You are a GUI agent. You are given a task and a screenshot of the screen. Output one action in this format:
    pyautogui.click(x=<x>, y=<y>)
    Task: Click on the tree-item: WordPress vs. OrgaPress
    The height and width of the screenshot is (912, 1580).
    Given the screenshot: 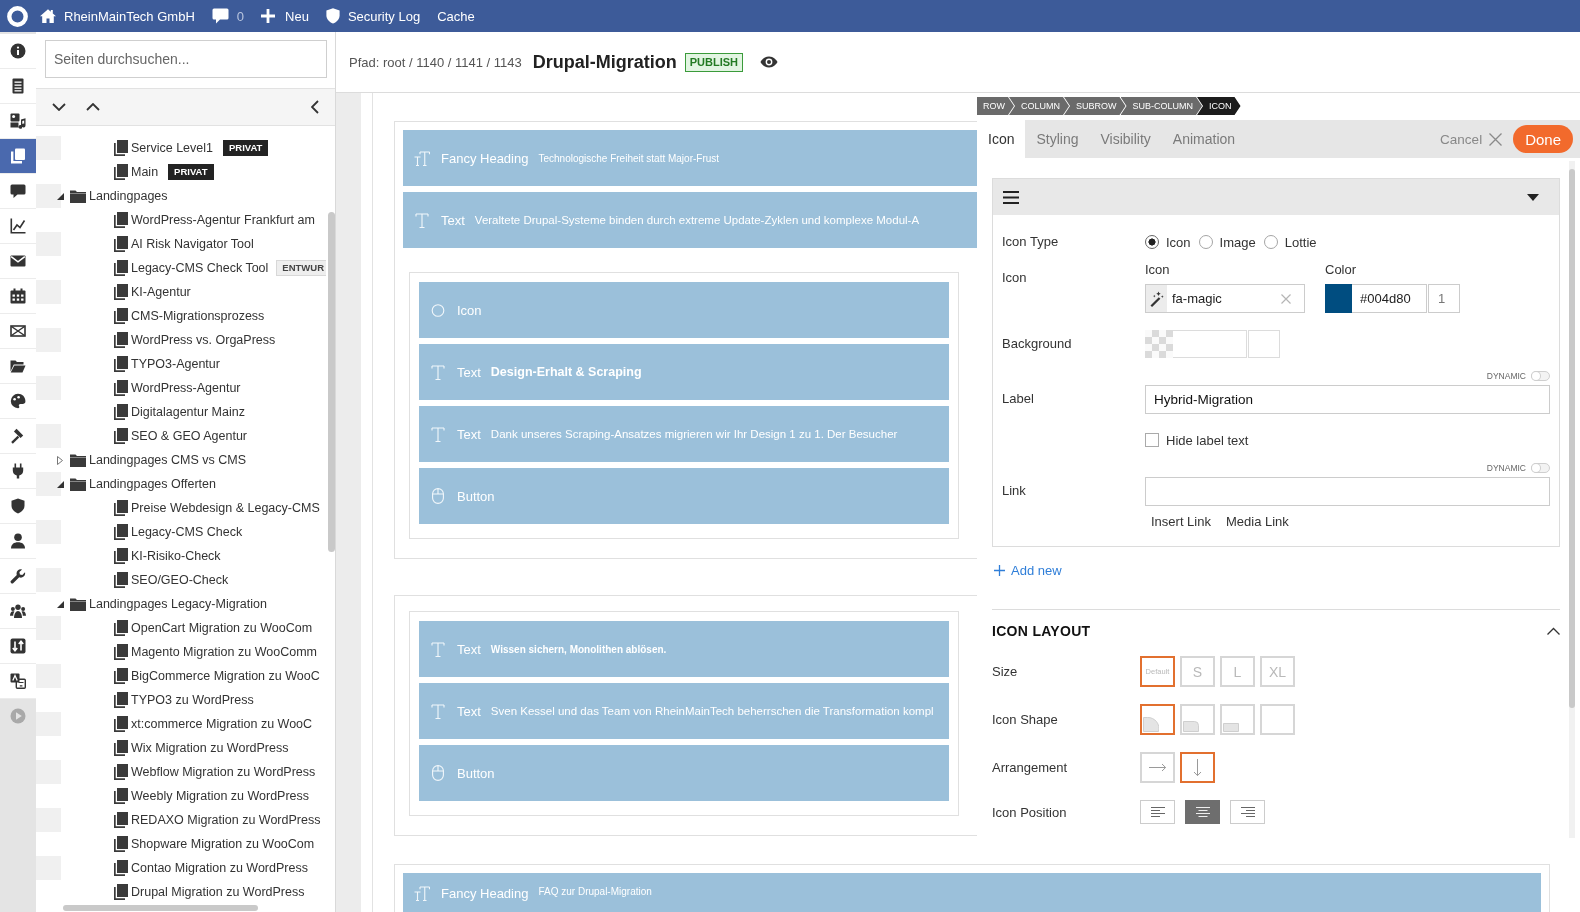 What is the action you would take?
    pyautogui.click(x=156, y=340)
    